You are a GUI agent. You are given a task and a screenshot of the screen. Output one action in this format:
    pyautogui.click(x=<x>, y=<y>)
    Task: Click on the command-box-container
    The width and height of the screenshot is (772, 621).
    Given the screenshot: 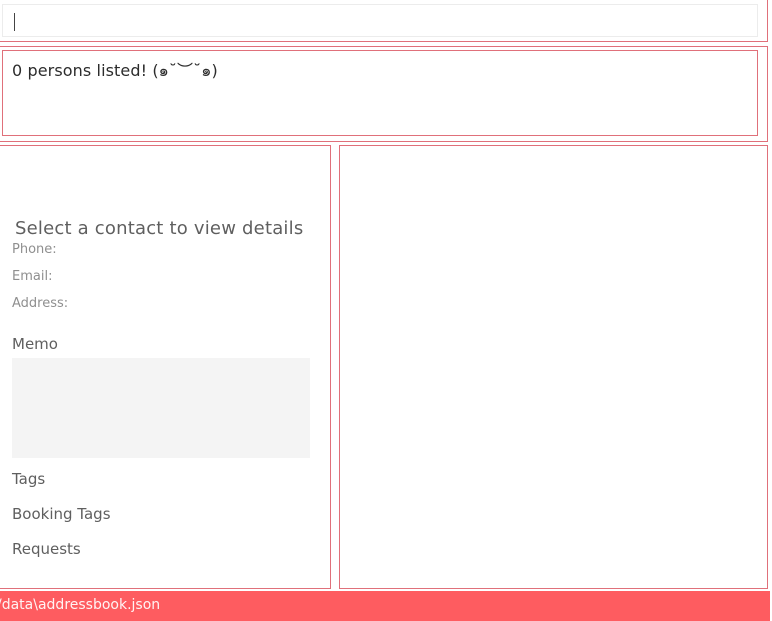 What is the action you would take?
    pyautogui.click(x=384, y=21)
    